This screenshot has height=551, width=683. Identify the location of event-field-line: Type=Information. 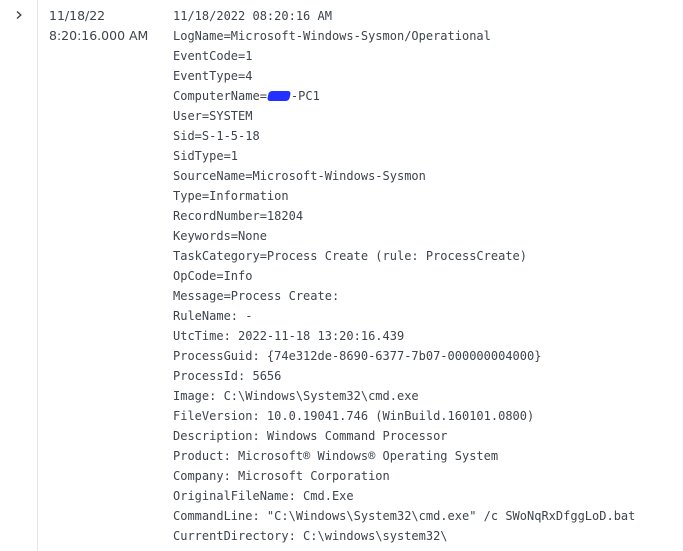
(231, 196).